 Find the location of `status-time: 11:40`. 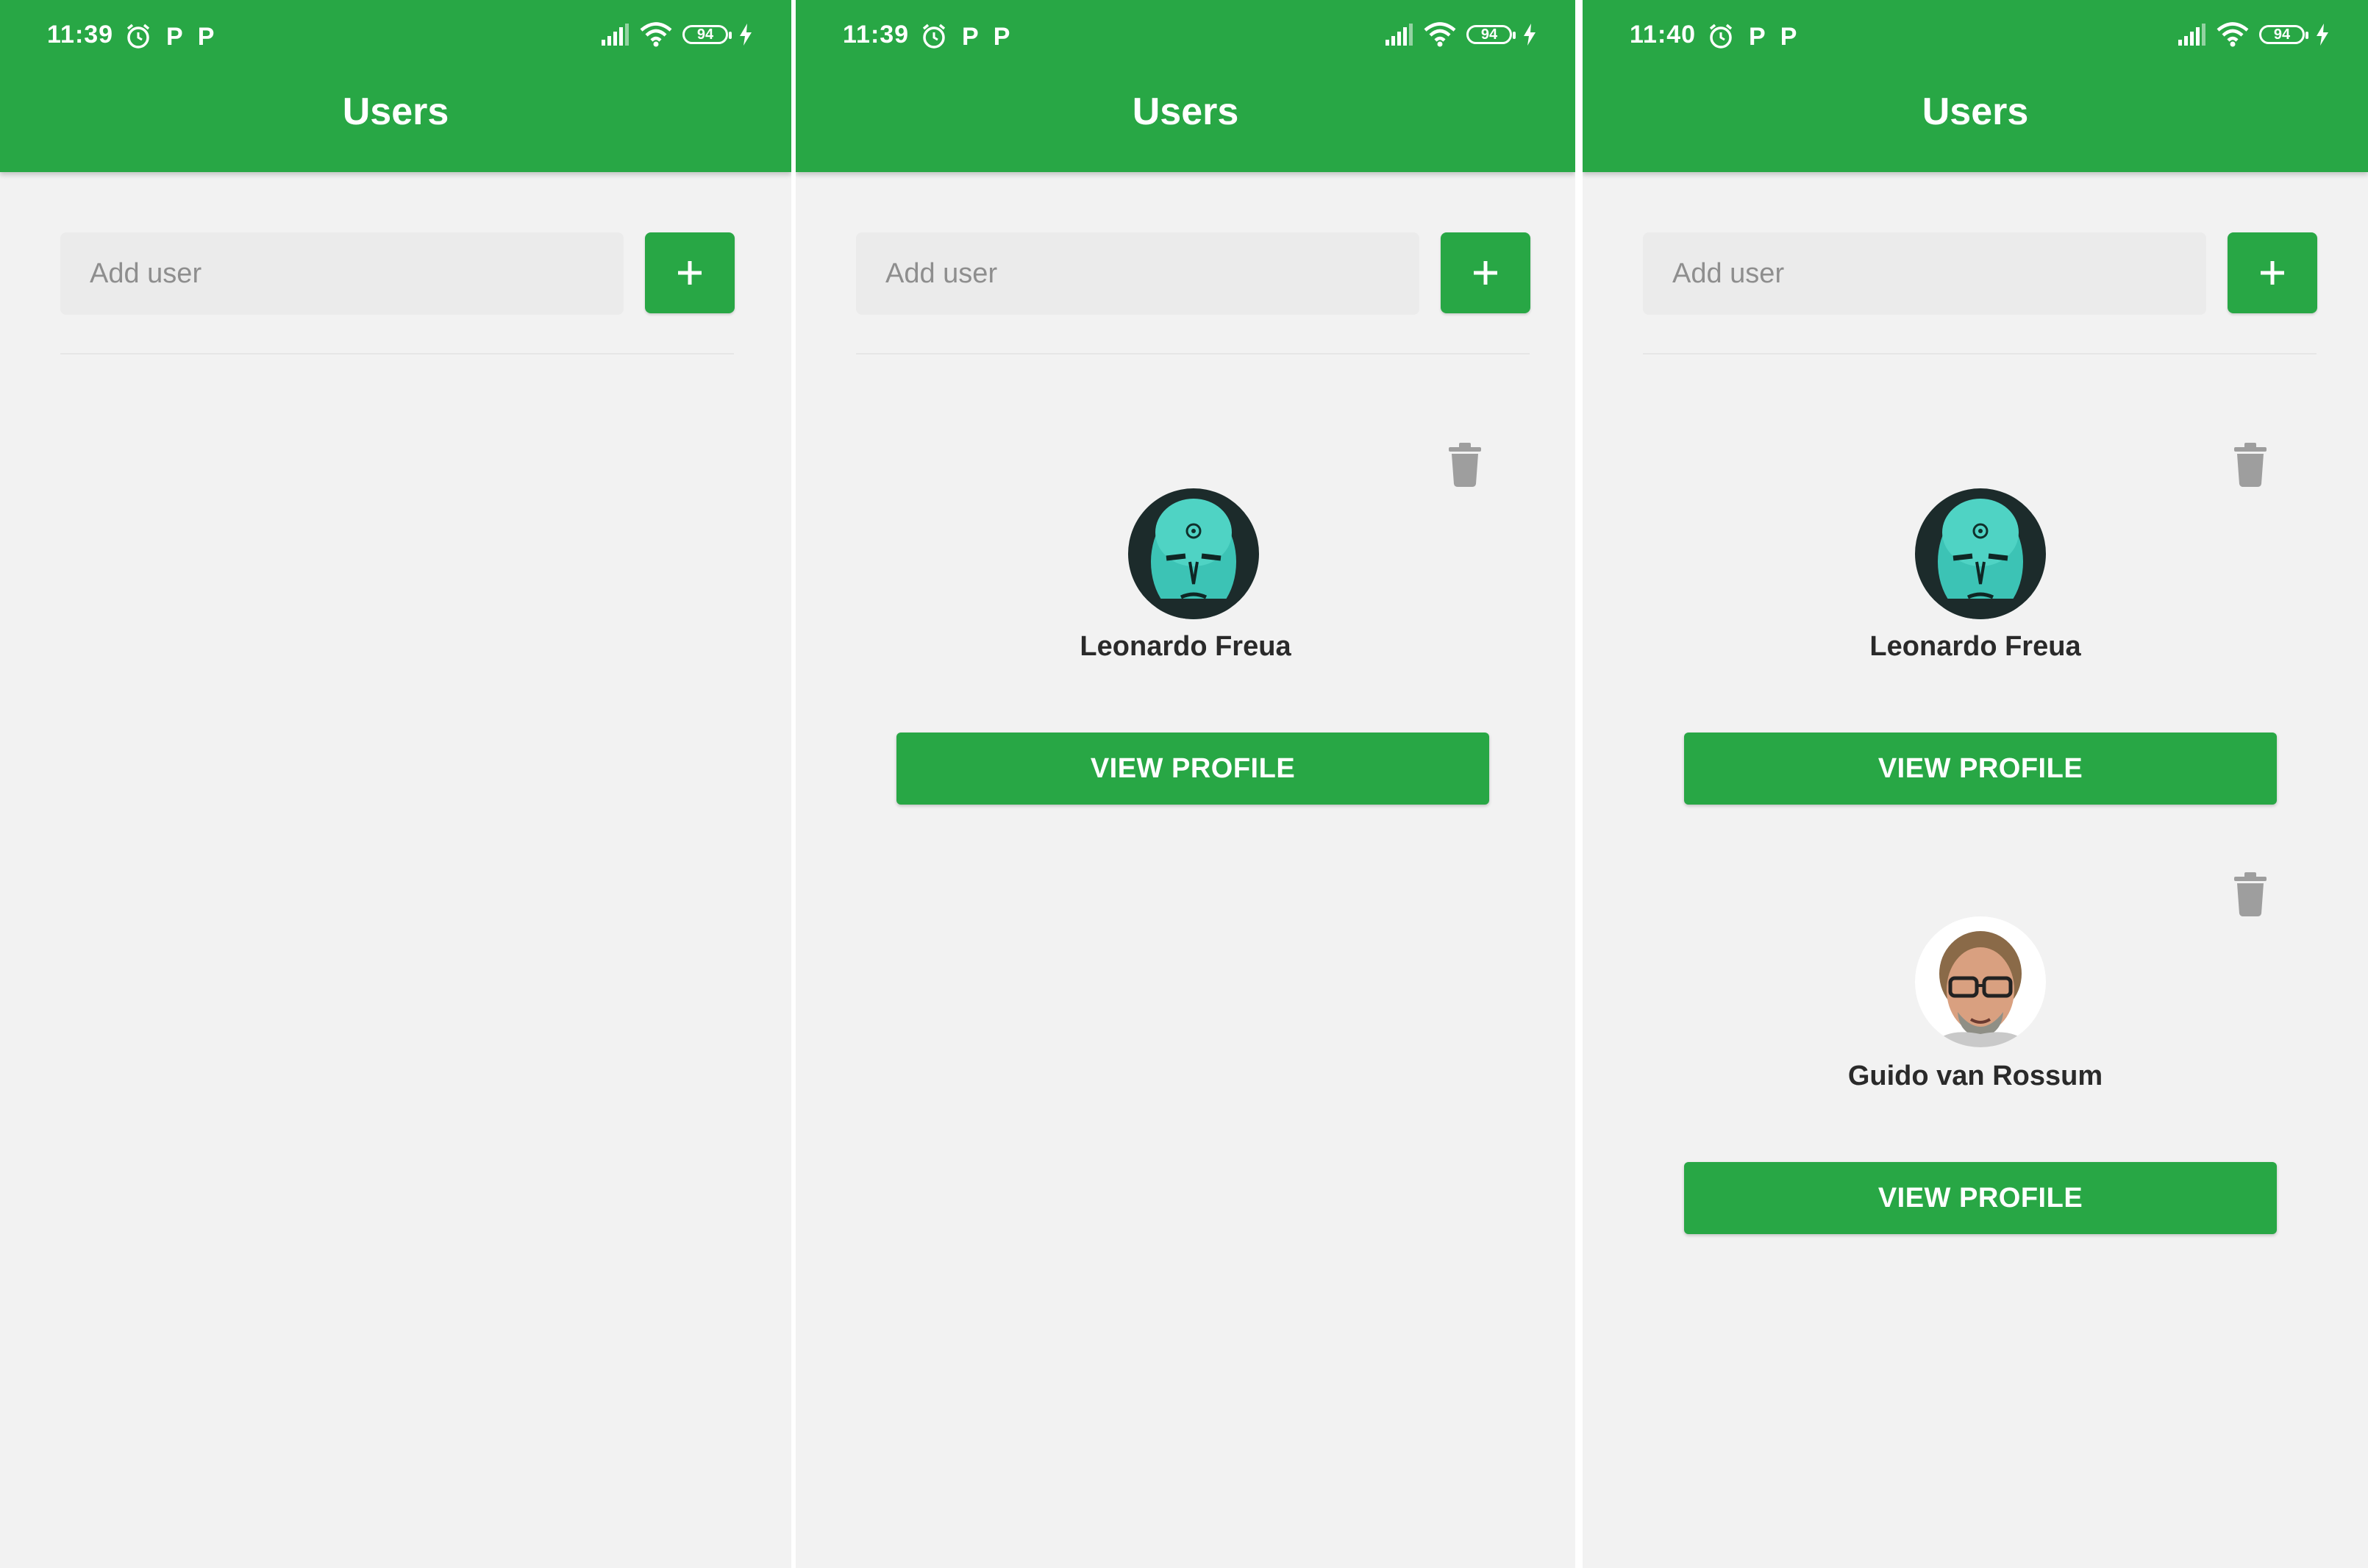

status-time: 11:40 is located at coordinates (1663, 35).